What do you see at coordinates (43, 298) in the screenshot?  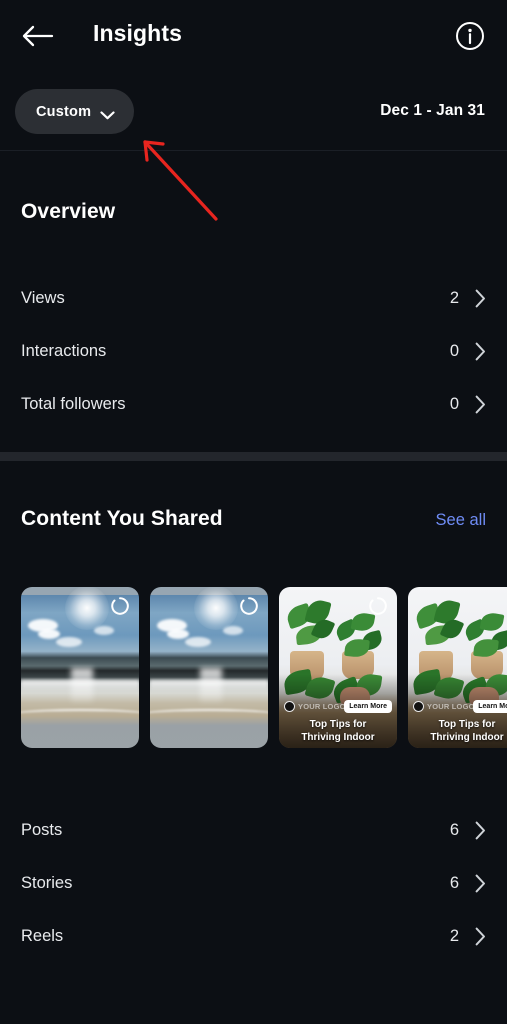 I see `stat-label: Views` at bounding box center [43, 298].